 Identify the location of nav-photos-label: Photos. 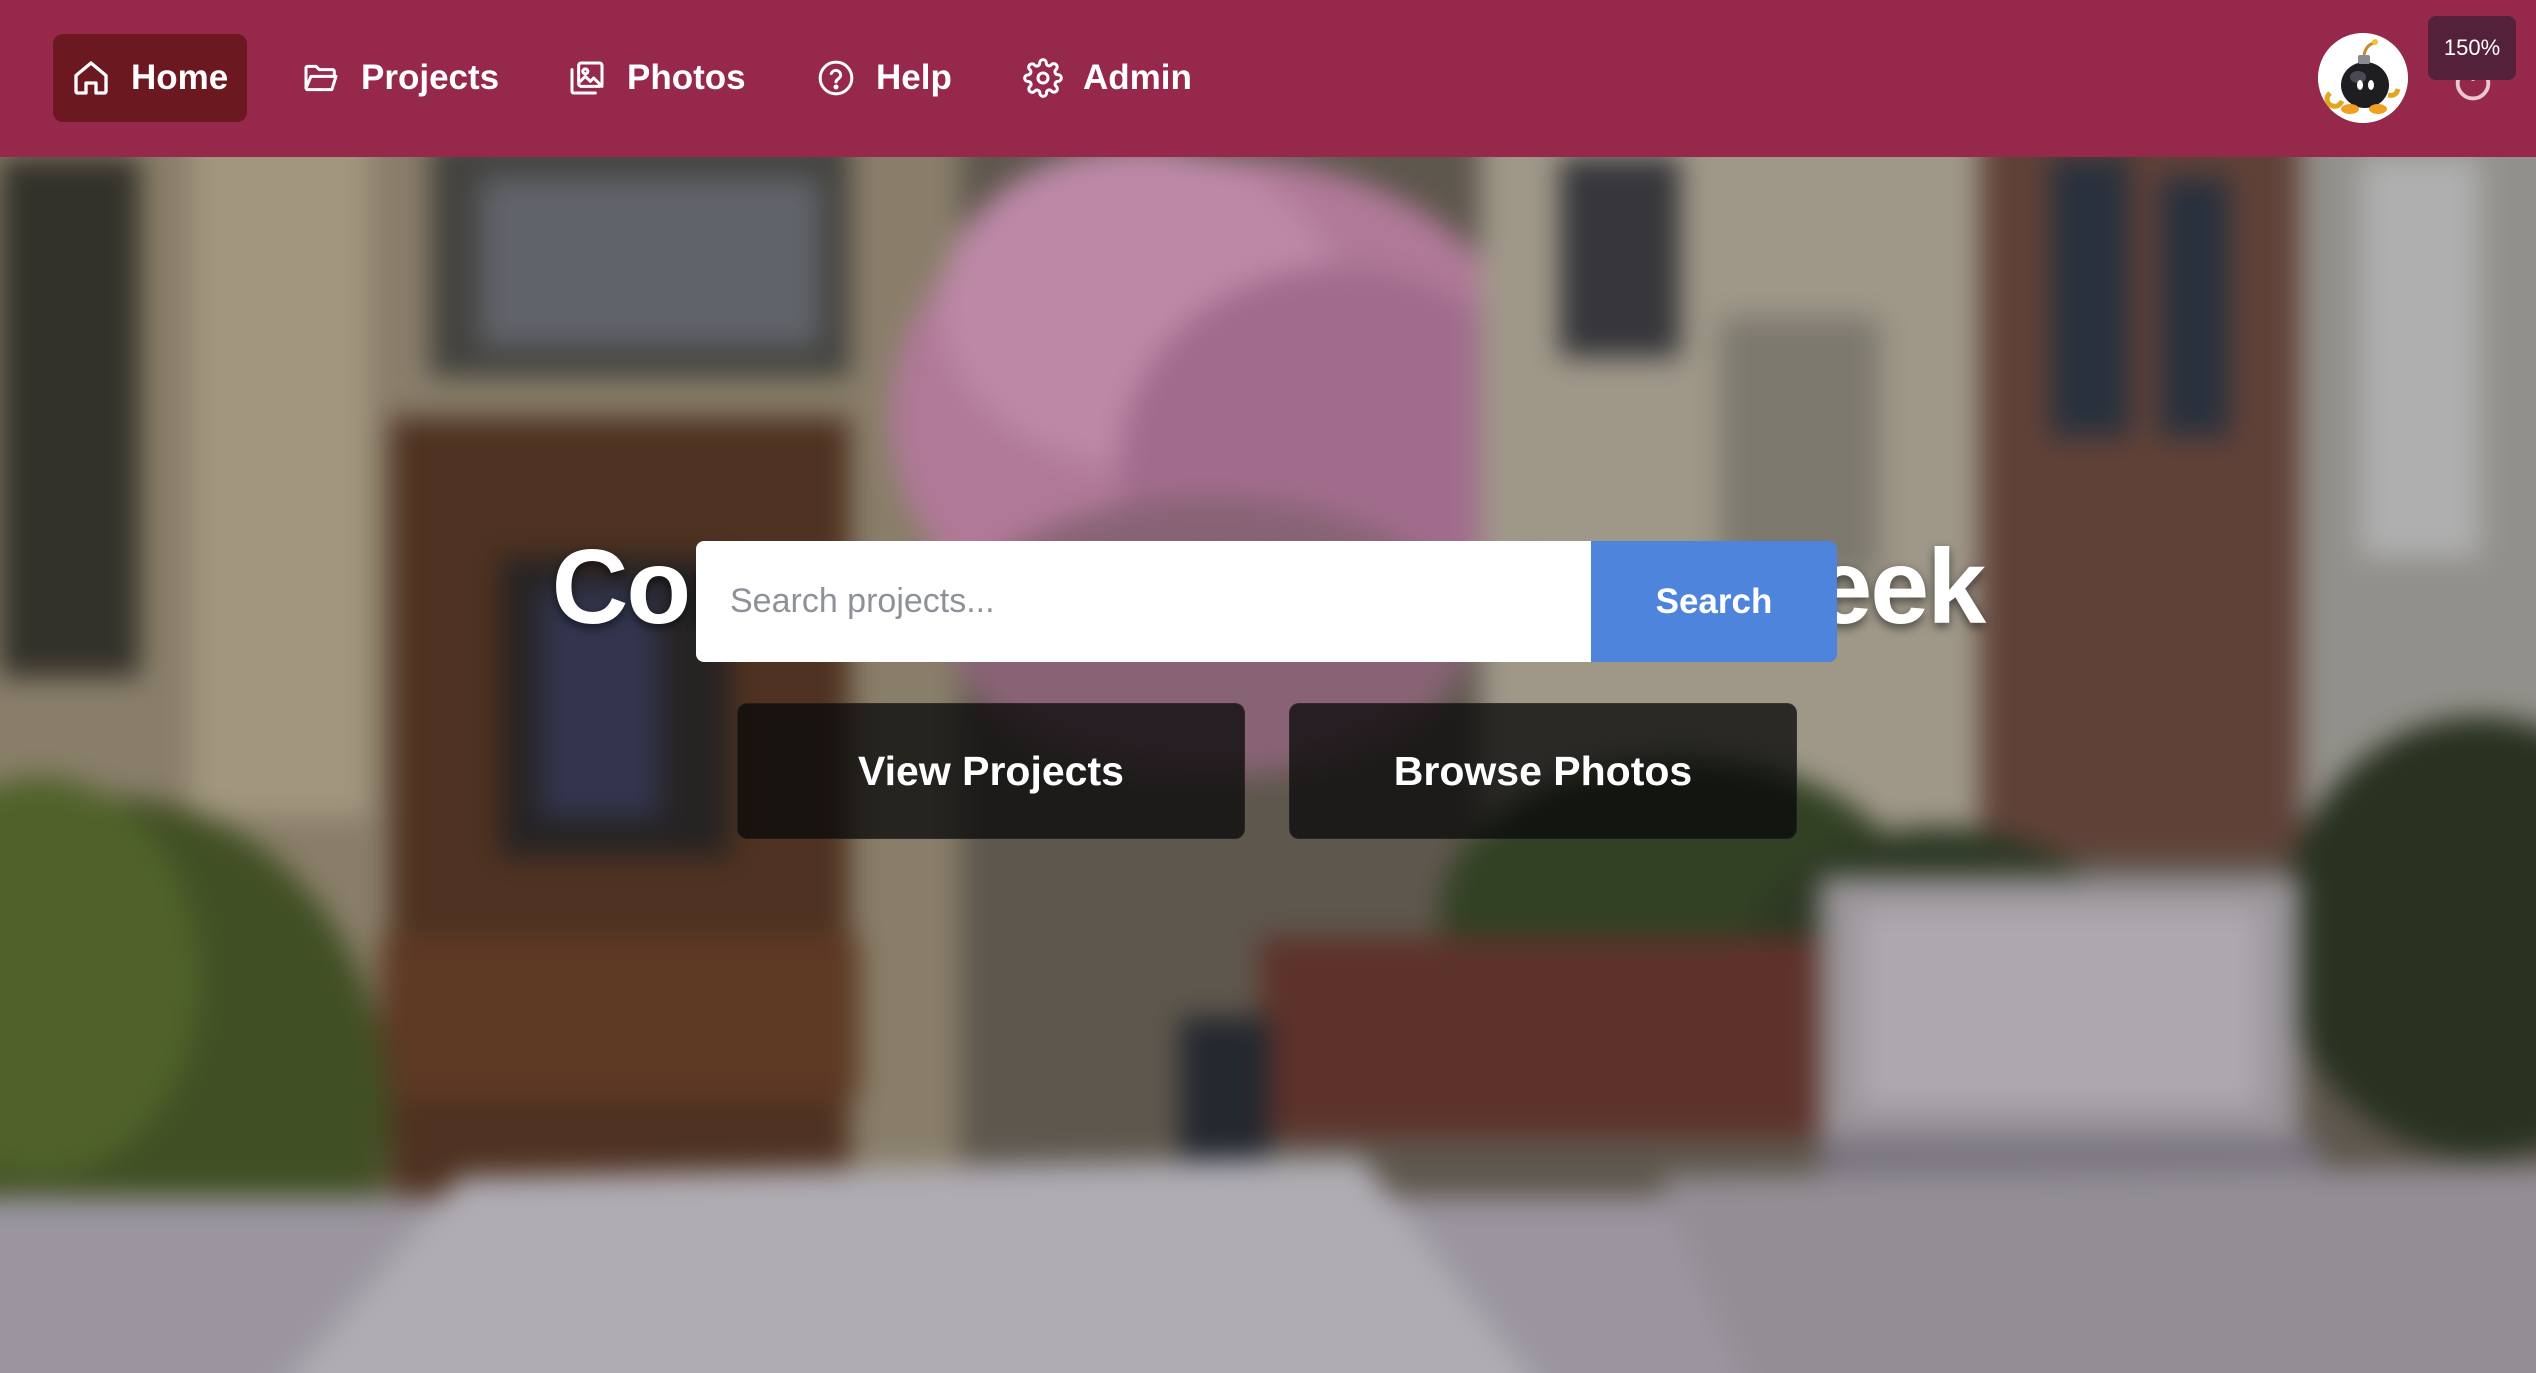
(686, 77).